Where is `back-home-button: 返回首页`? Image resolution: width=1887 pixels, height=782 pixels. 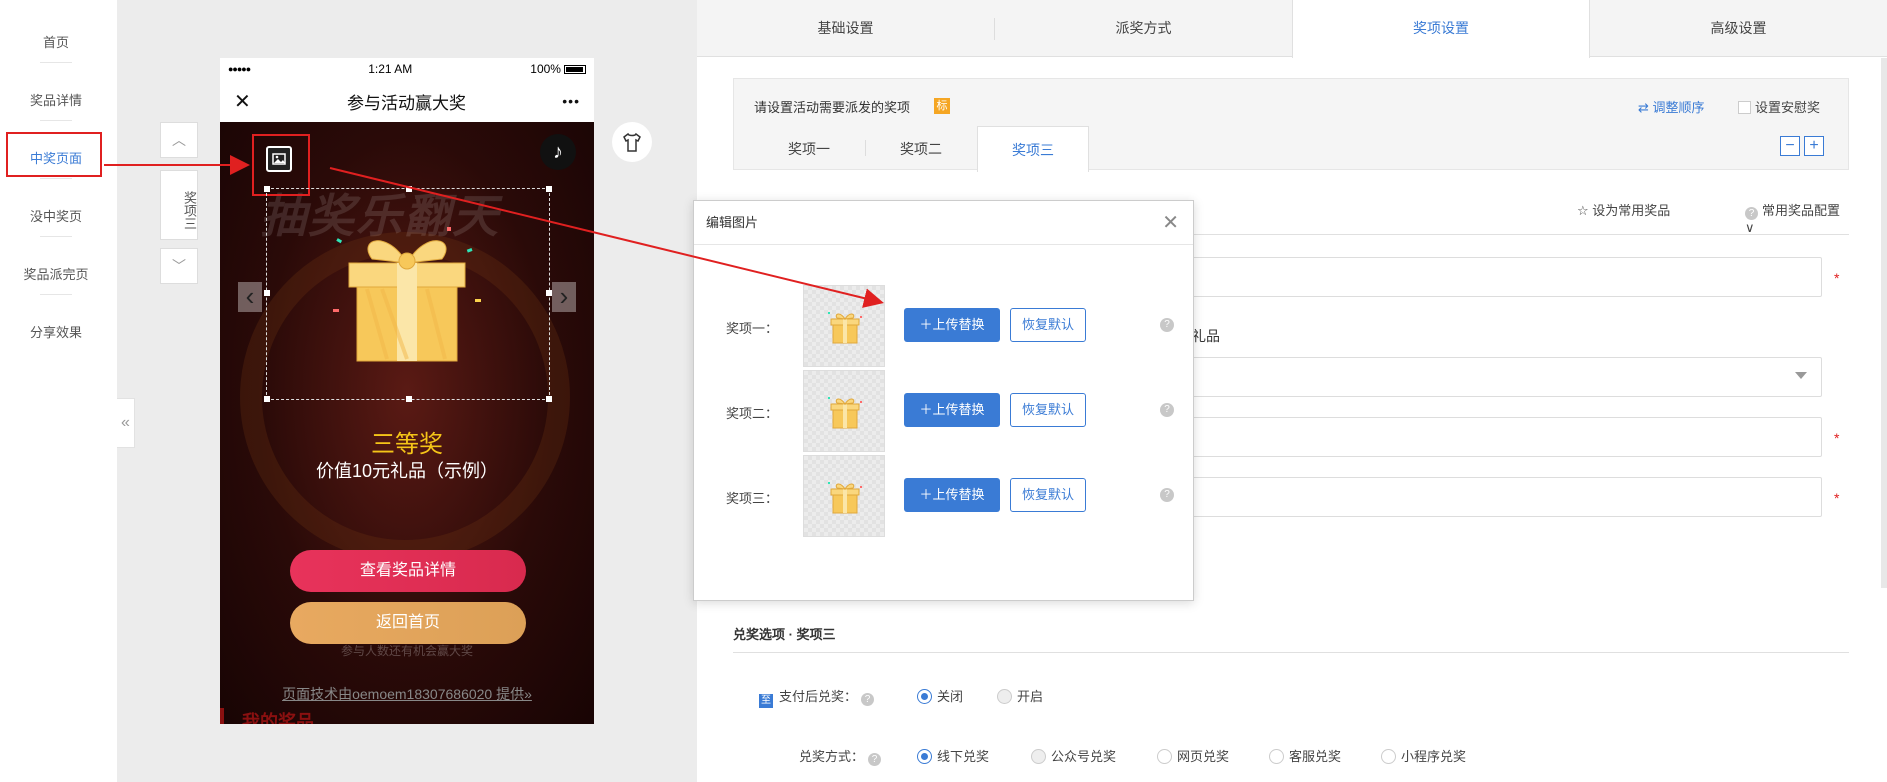 back-home-button: 返回首页 is located at coordinates (408, 623).